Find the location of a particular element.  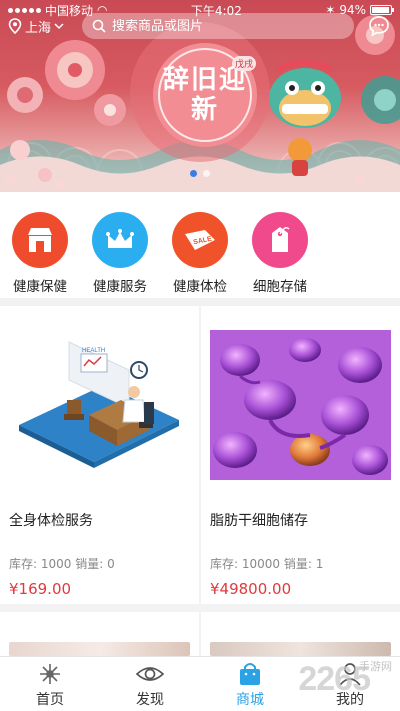

message-button is located at coordinates (379, 26).